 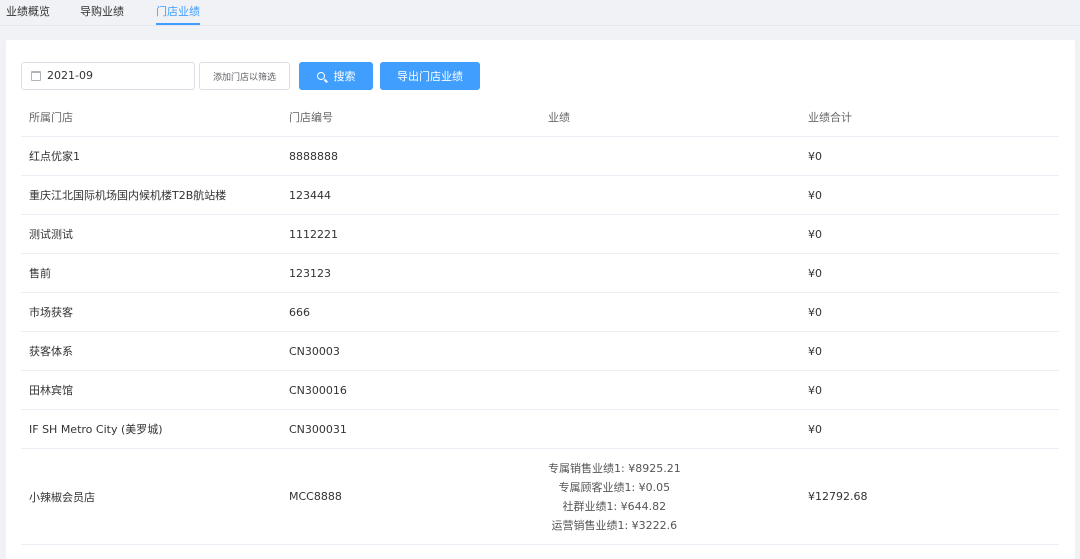 What do you see at coordinates (178, 14) in the screenshot?
I see `tab-store-performance: 门店业绩` at bounding box center [178, 14].